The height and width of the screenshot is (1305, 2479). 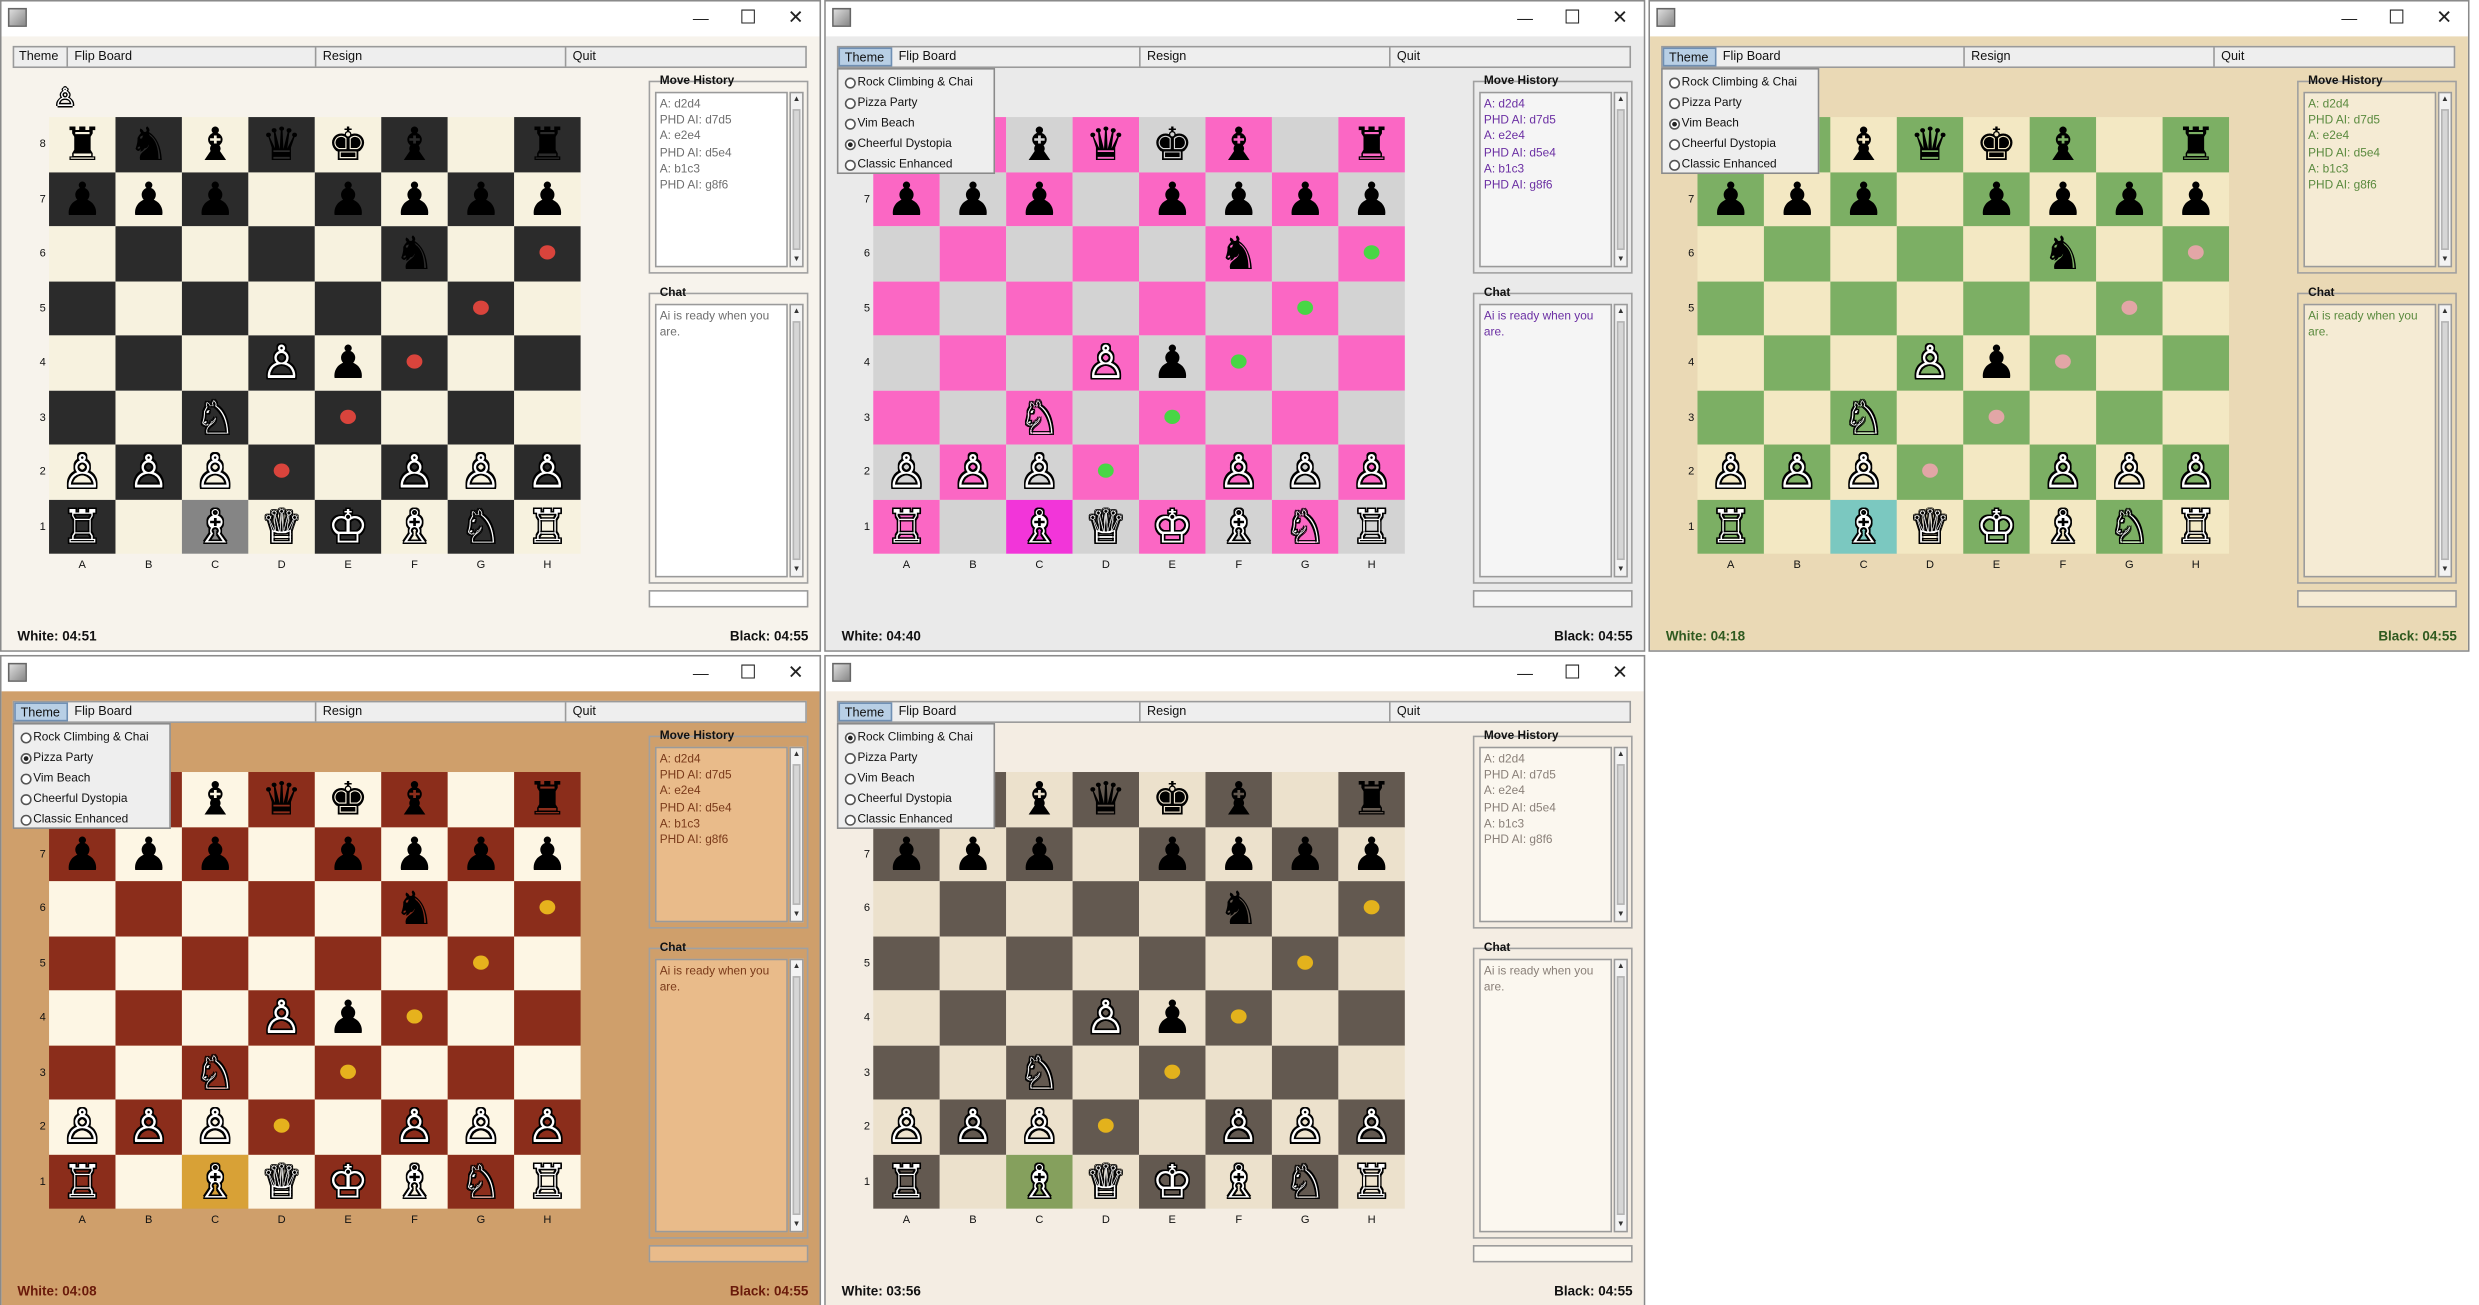 What do you see at coordinates (82, 308) in the screenshot?
I see `square-a5` at bounding box center [82, 308].